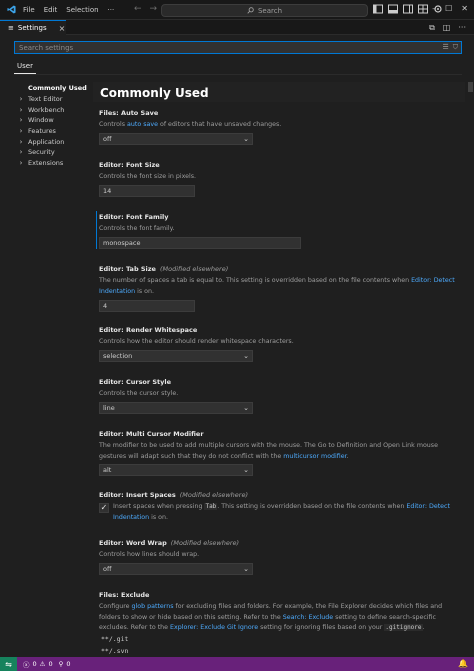 The image size is (474, 671). Describe the element at coordinates (463, 663) in the screenshot. I see `bell-icon: 🔔` at that location.